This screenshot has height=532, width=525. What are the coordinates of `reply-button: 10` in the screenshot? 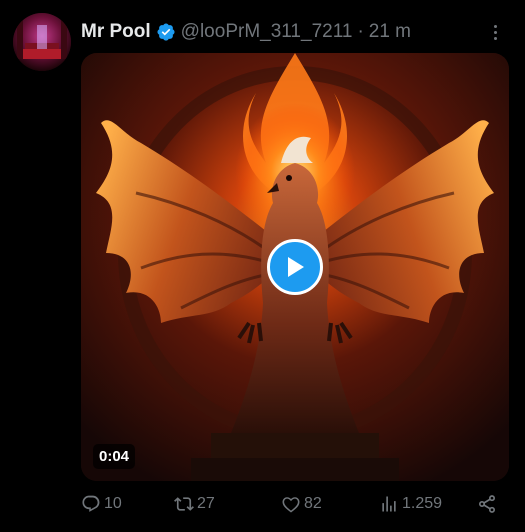 It's located at (101, 504).